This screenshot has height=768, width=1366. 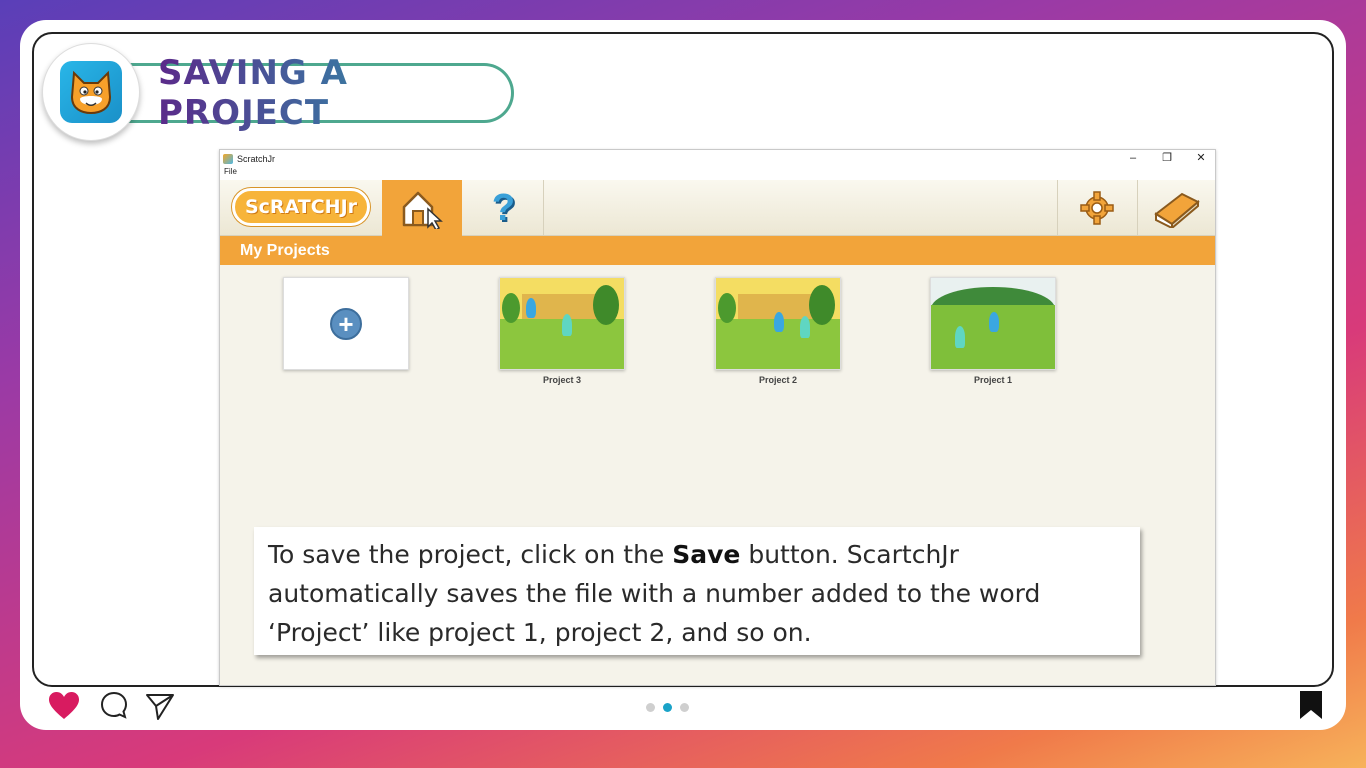 I want to click on help-tab: ?, so click(x=504, y=208).